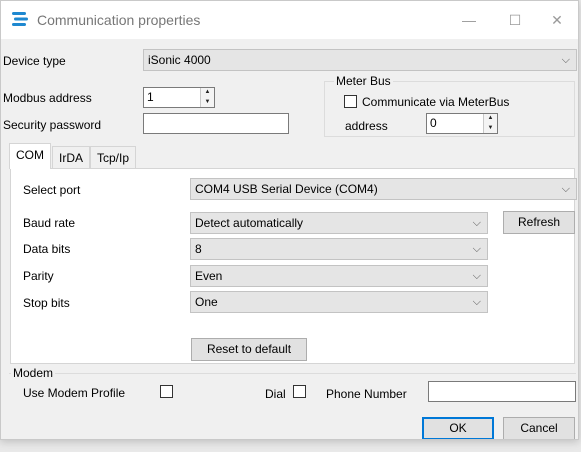 The image size is (581, 452). I want to click on device-type-value: iSonic 4000, so click(179, 60).